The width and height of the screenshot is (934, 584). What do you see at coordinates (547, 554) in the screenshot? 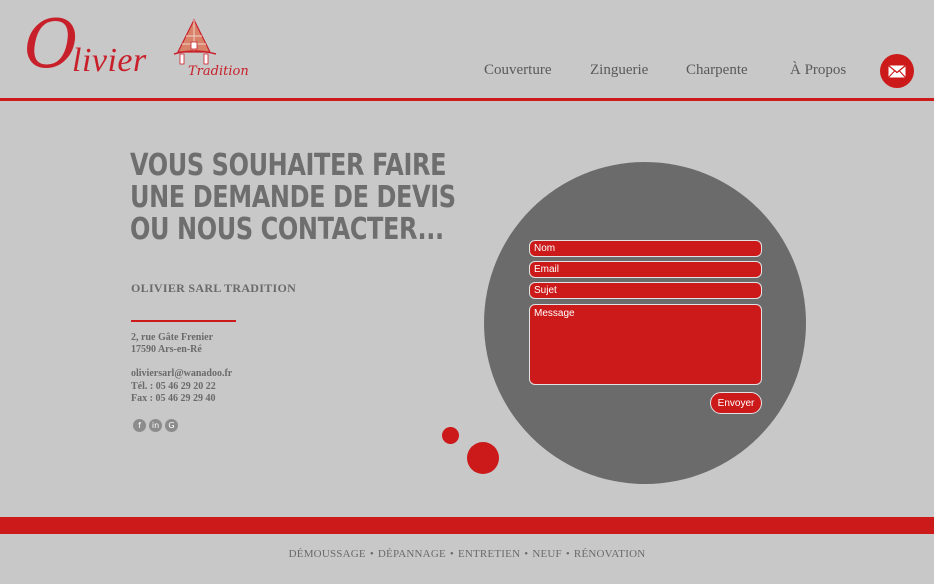
I see `service-item: NEUF` at bounding box center [547, 554].